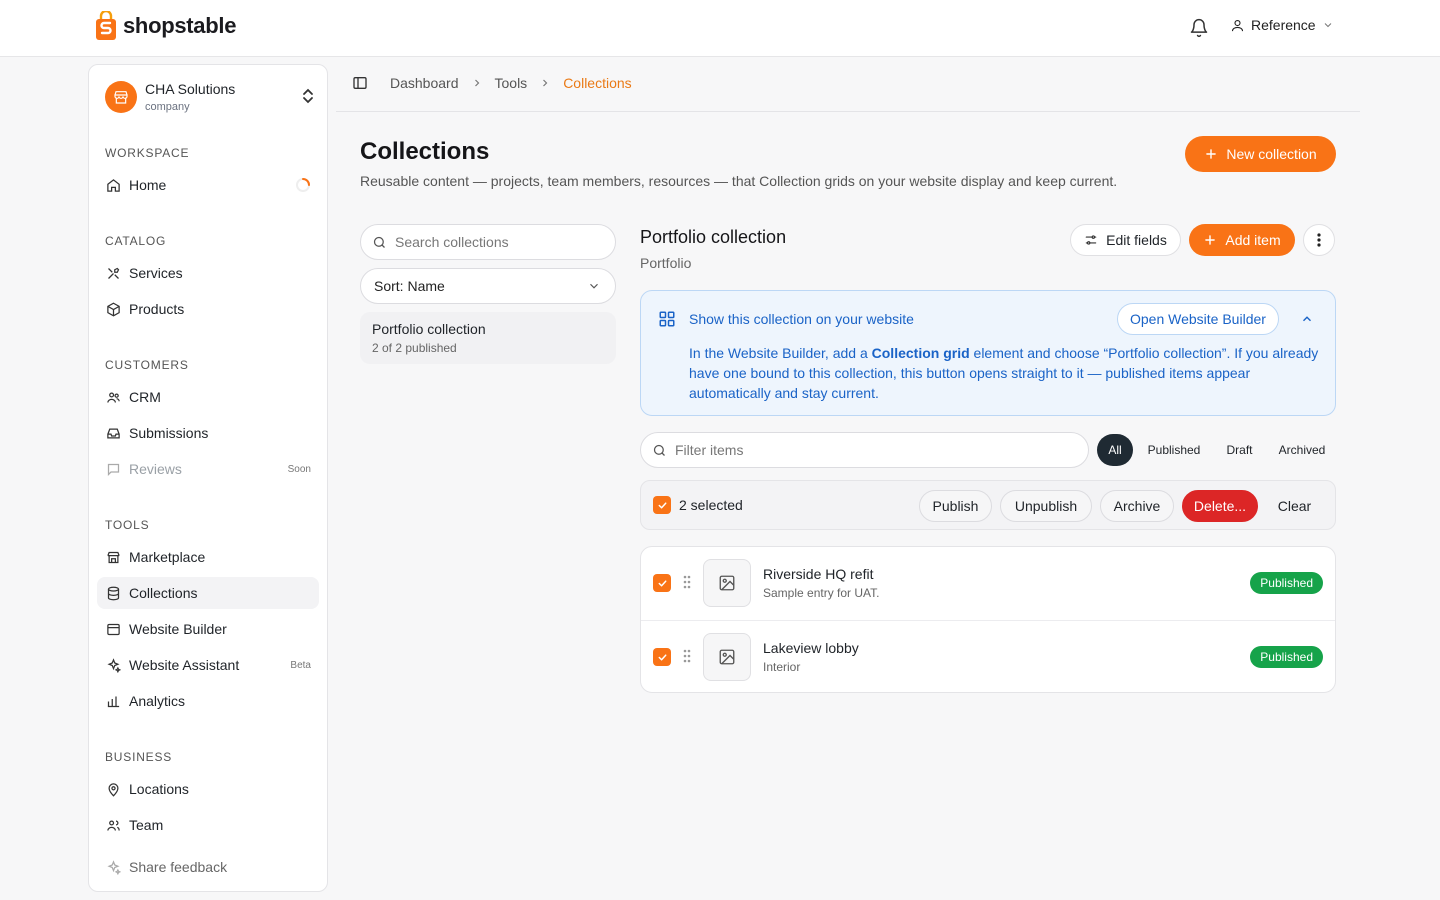 The height and width of the screenshot is (900, 1440). What do you see at coordinates (1307, 319) in the screenshot?
I see `chevron-up-icon` at bounding box center [1307, 319].